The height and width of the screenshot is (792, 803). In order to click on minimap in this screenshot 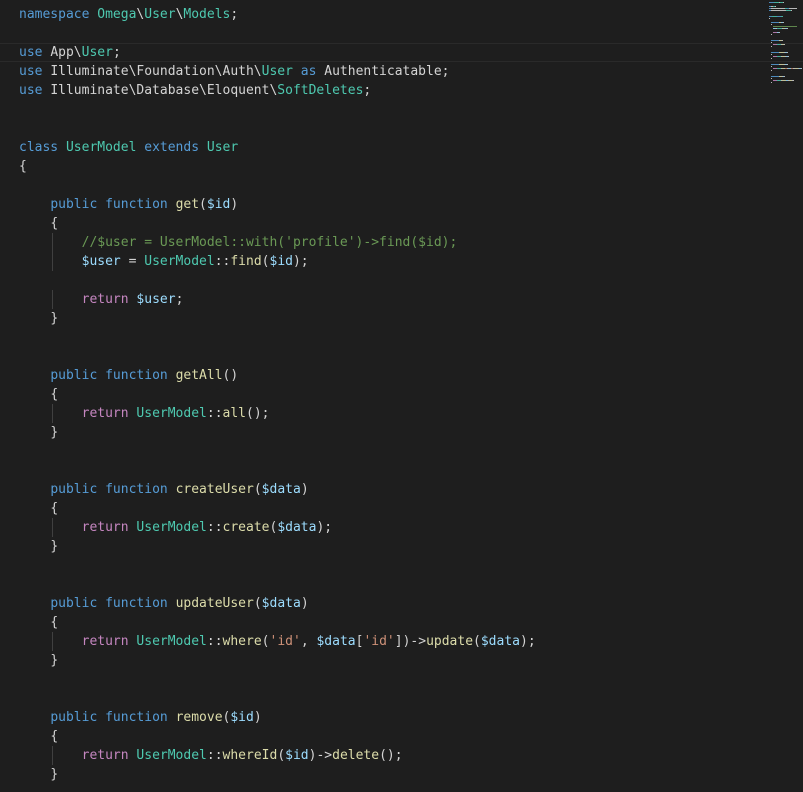, I will do `click(786, 41)`.